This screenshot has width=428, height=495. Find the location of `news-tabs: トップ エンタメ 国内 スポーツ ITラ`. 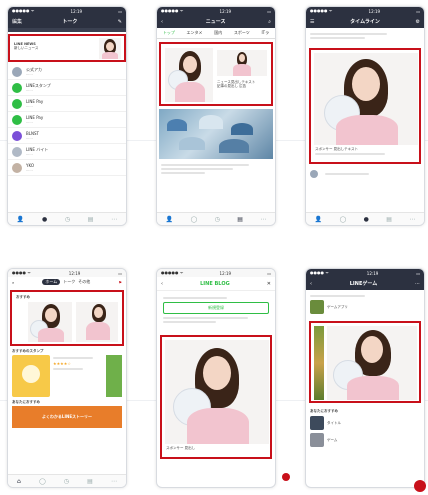

news-tabs: トップ エンタメ 国内 スポーツ ITラ is located at coordinates (216, 33).